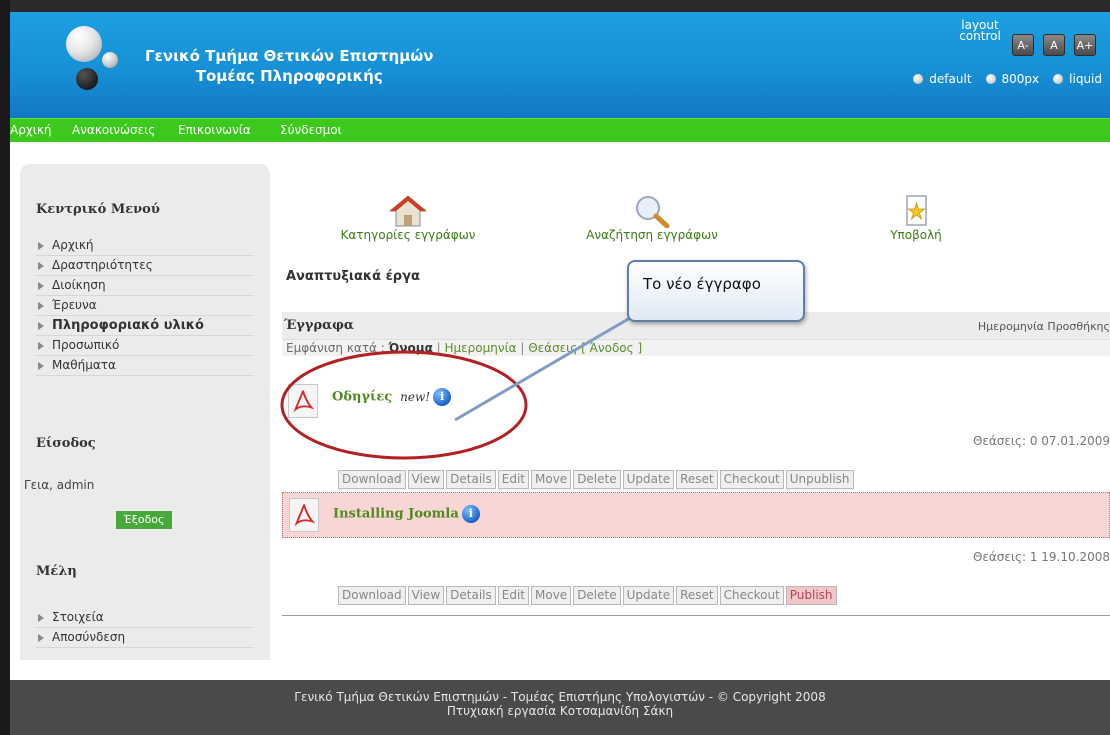 The height and width of the screenshot is (735, 1110). What do you see at coordinates (87, 79) in the screenshot?
I see `logo-sphere-dark` at bounding box center [87, 79].